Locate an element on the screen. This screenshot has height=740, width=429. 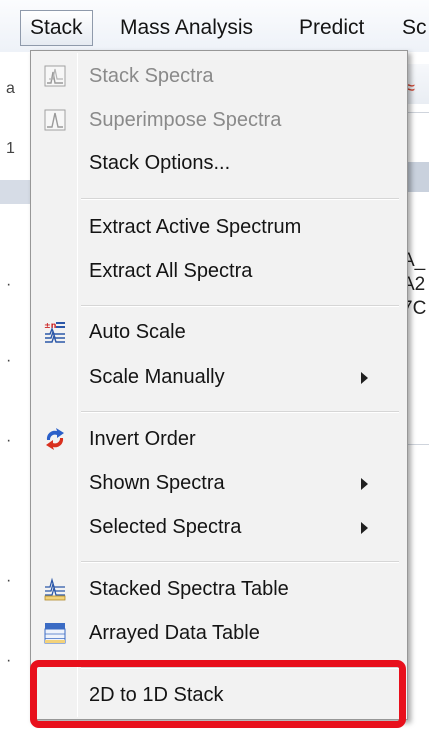
menu-item-extract-active-spectrum: Extract Active Spectrum is located at coordinates (218, 227).